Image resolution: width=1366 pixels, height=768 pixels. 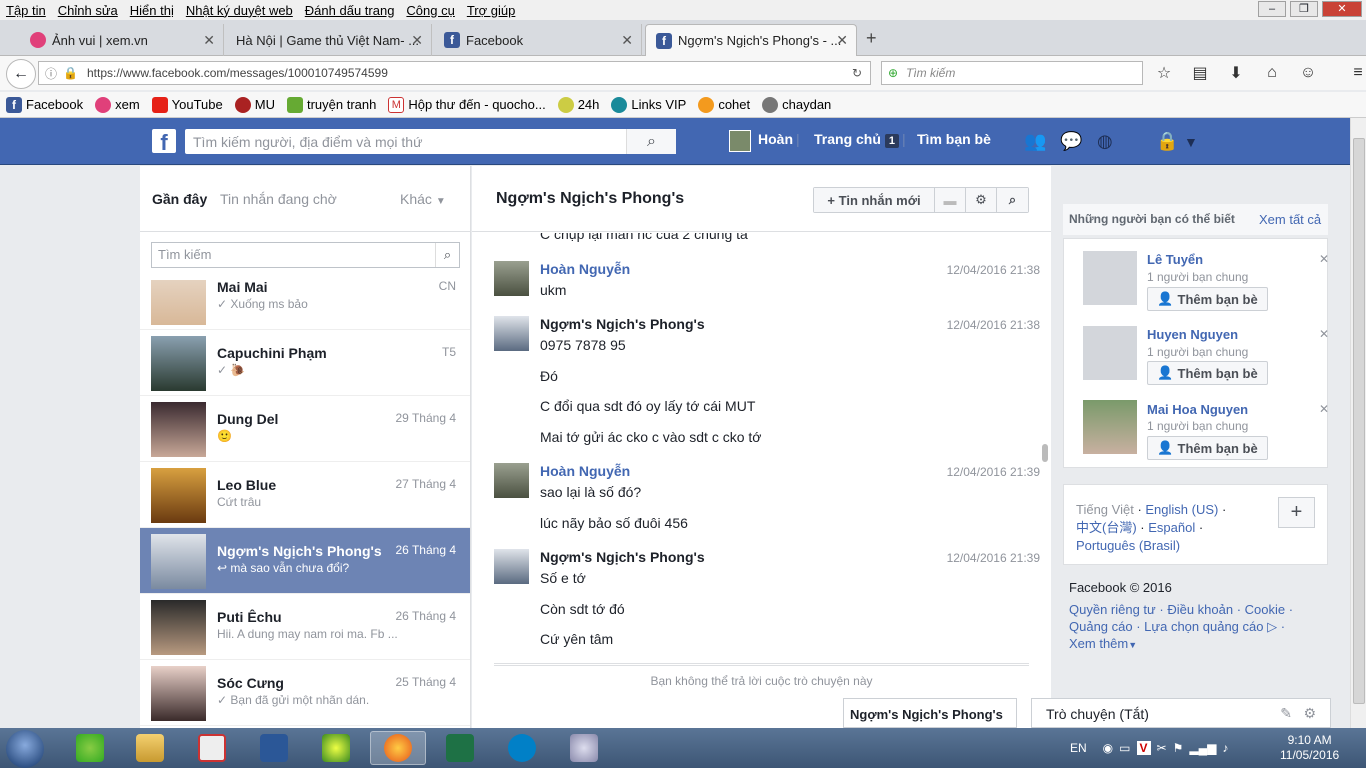 What do you see at coordinates (336, 748) in the screenshot?
I see `taskbar-chat-app` at bounding box center [336, 748].